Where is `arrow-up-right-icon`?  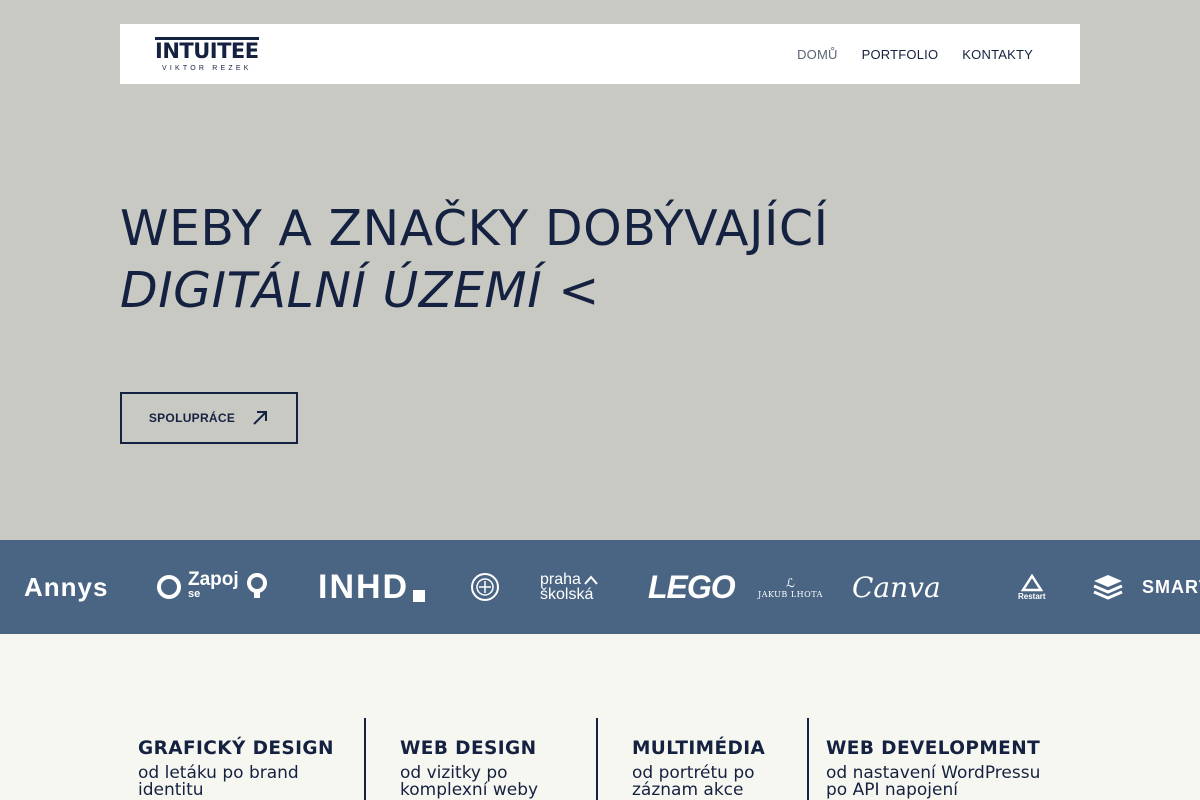
arrow-up-right-icon is located at coordinates (260, 418).